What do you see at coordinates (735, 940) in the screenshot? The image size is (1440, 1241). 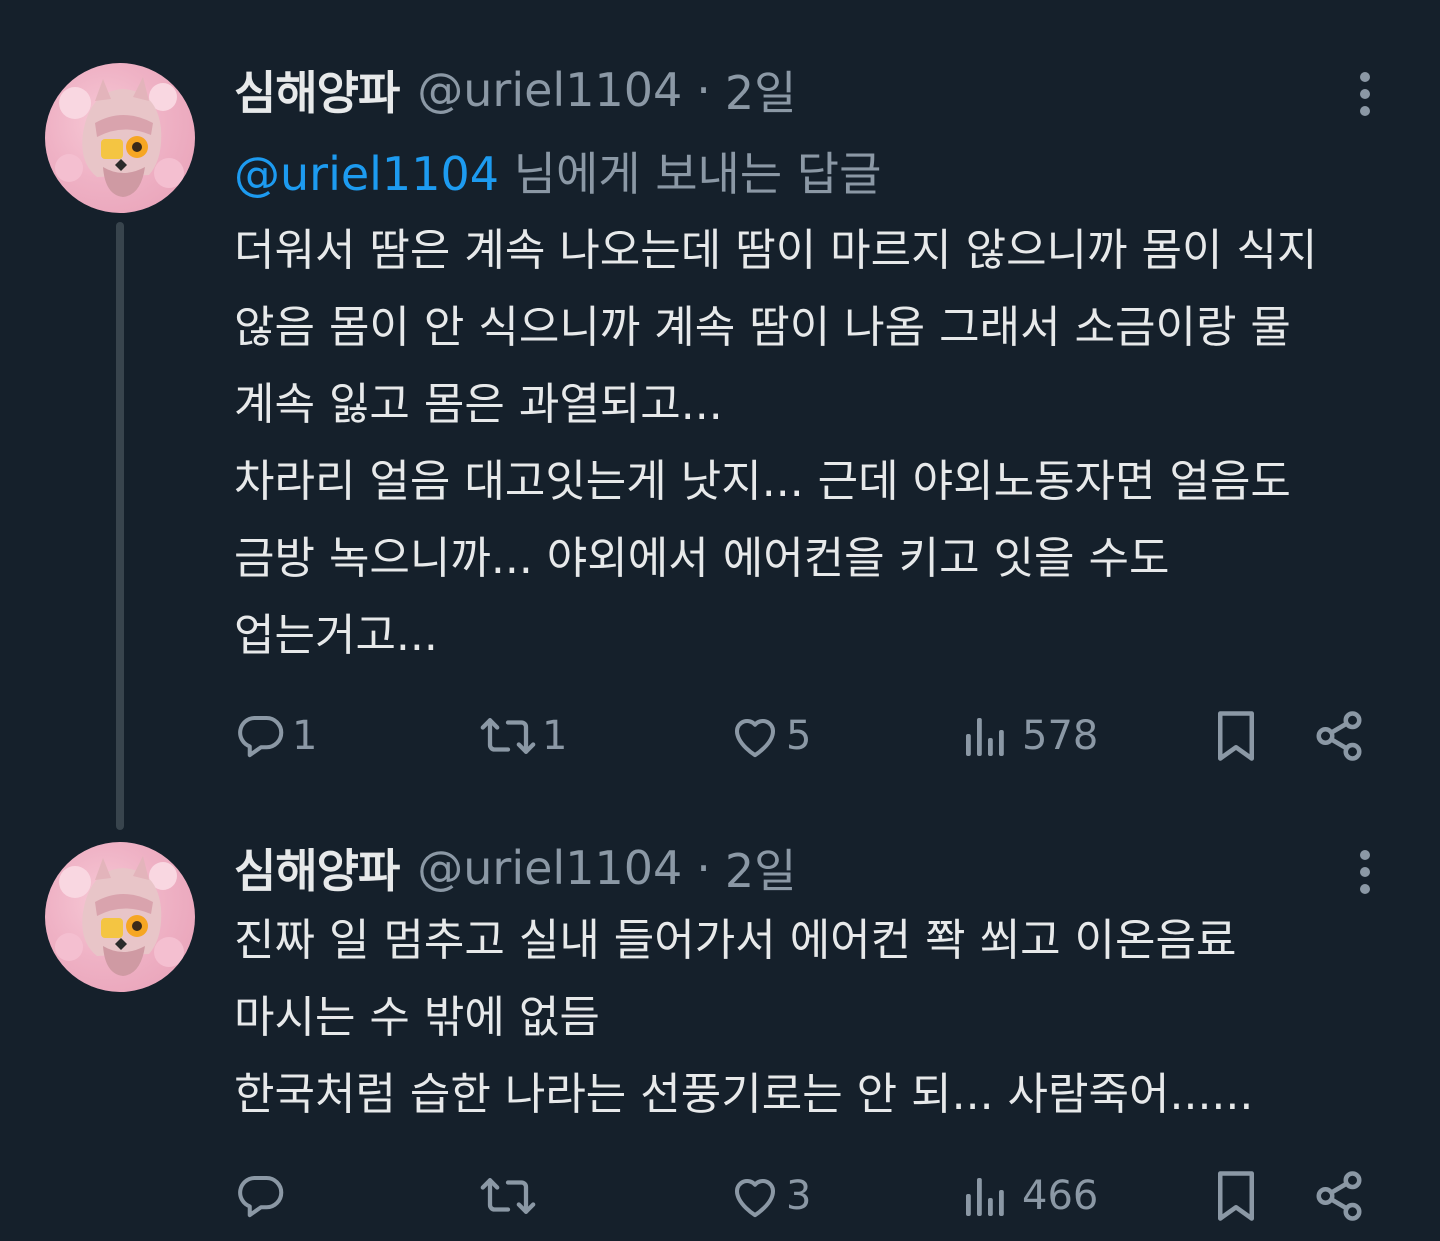 I see `tweet-text-line: 진짜 일 멈추고 실내 들어가서 에어컨 쫙 쐬고 이온음료` at bounding box center [735, 940].